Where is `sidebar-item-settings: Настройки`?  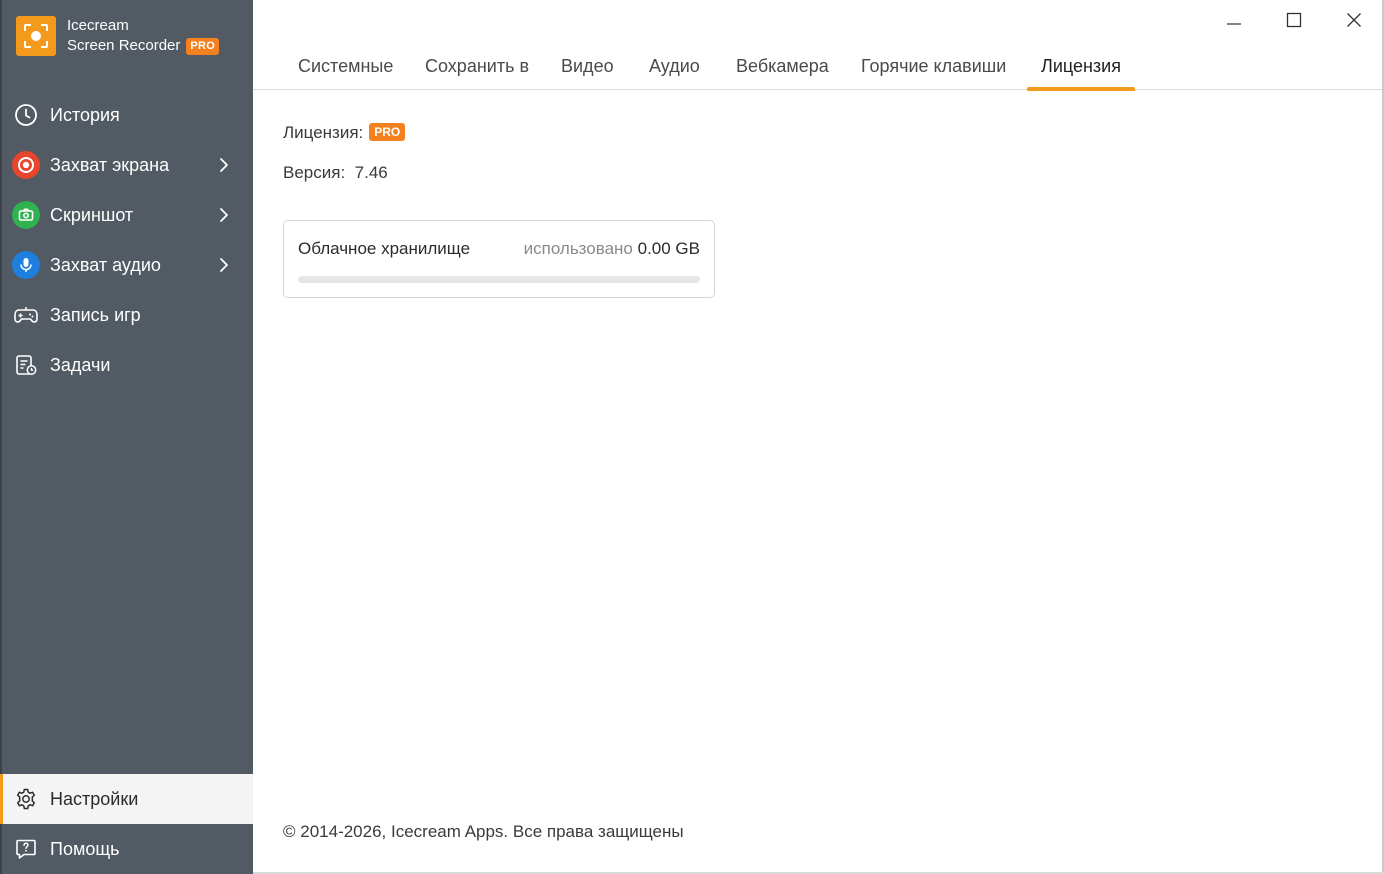
sidebar-item-settings: Настройки is located at coordinates (126, 799).